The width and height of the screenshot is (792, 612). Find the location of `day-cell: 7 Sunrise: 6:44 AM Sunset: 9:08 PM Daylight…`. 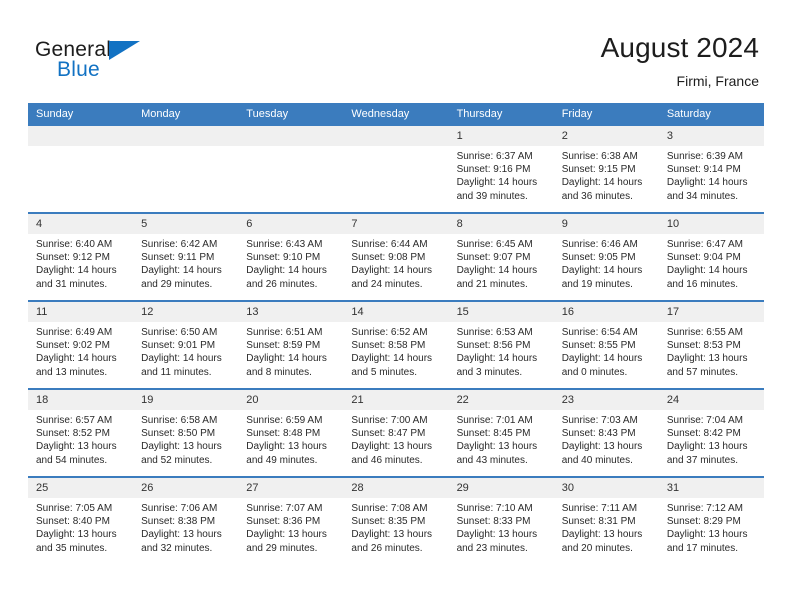

day-cell: 7 Sunrise: 6:44 AM Sunset: 9:08 PM Daylight… is located at coordinates (396, 257).